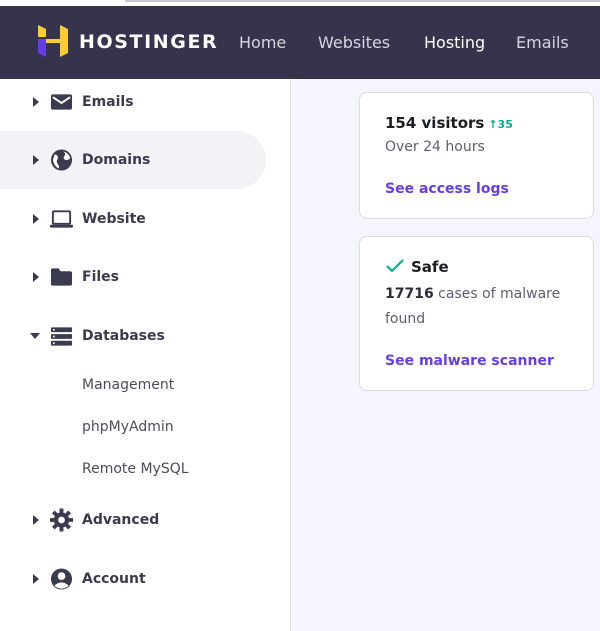 The width and height of the screenshot is (600, 631). Describe the element at coordinates (542, 42) in the screenshot. I see `nav-emails: Emails` at that location.